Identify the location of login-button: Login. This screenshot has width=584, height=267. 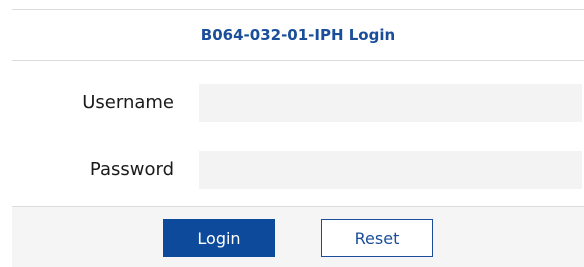
(219, 238).